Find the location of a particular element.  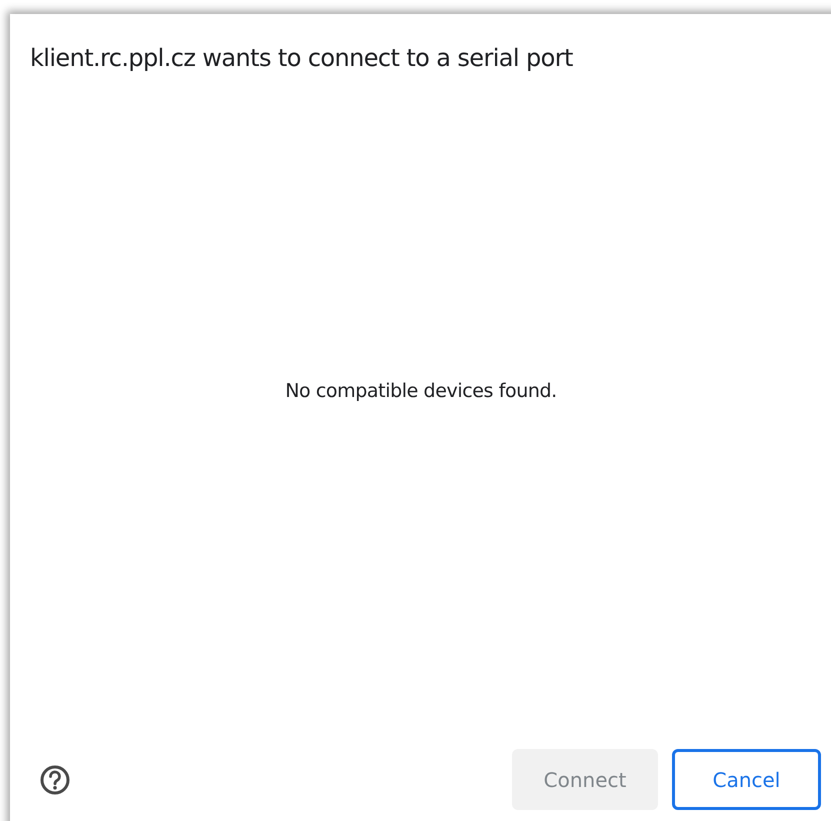

cancel-button: Cancel is located at coordinates (746, 779).